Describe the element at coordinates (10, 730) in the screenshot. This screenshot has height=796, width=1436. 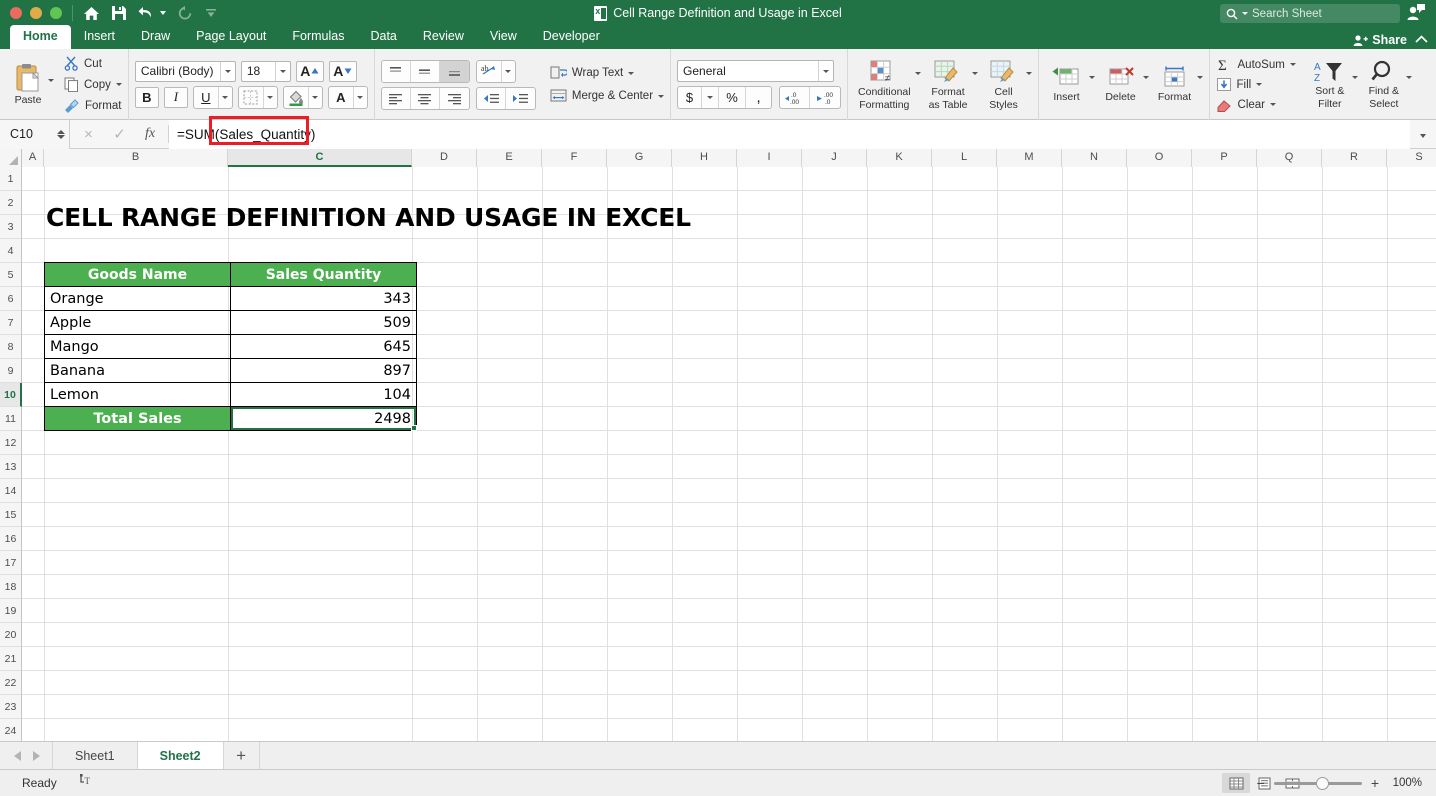
I see `row-header-24: 24` at that location.